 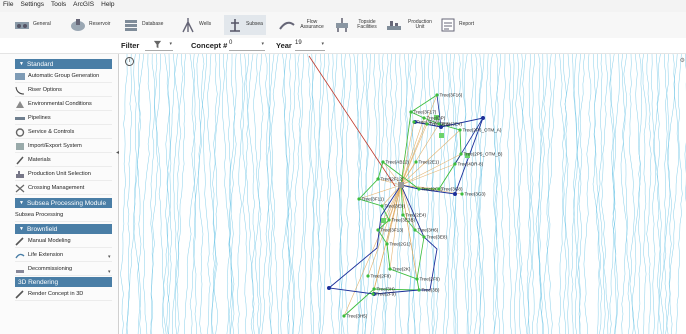 What do you see at coordinates (205, 24) in the screenshot?
I see `wells-label: Wells` at bounding box center [205, 24].